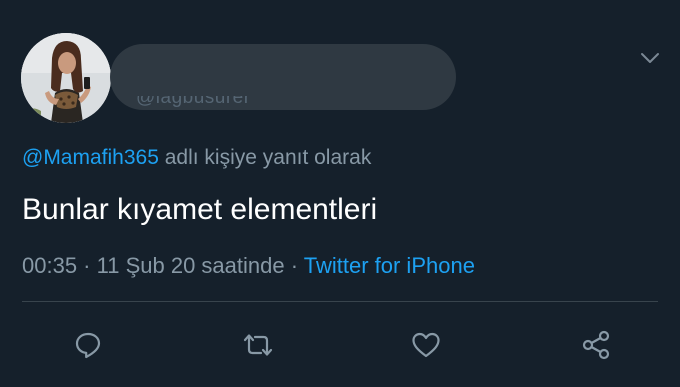 The image size is (680, 387). I want to click on reply-button, so click(88, 345).